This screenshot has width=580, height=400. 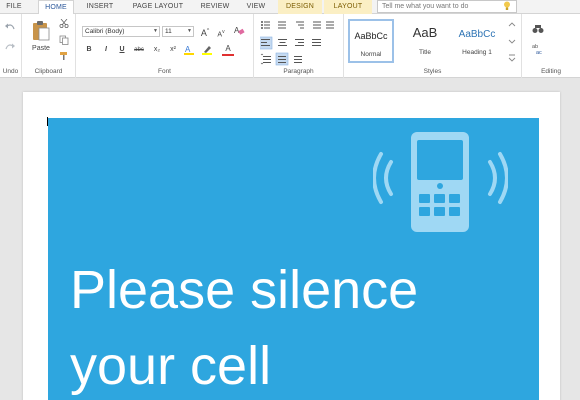 What do you see at coordinates (425, 32) in the screenshot?
I see `style-title-sample: AaB` at bounding box center [425, 32].